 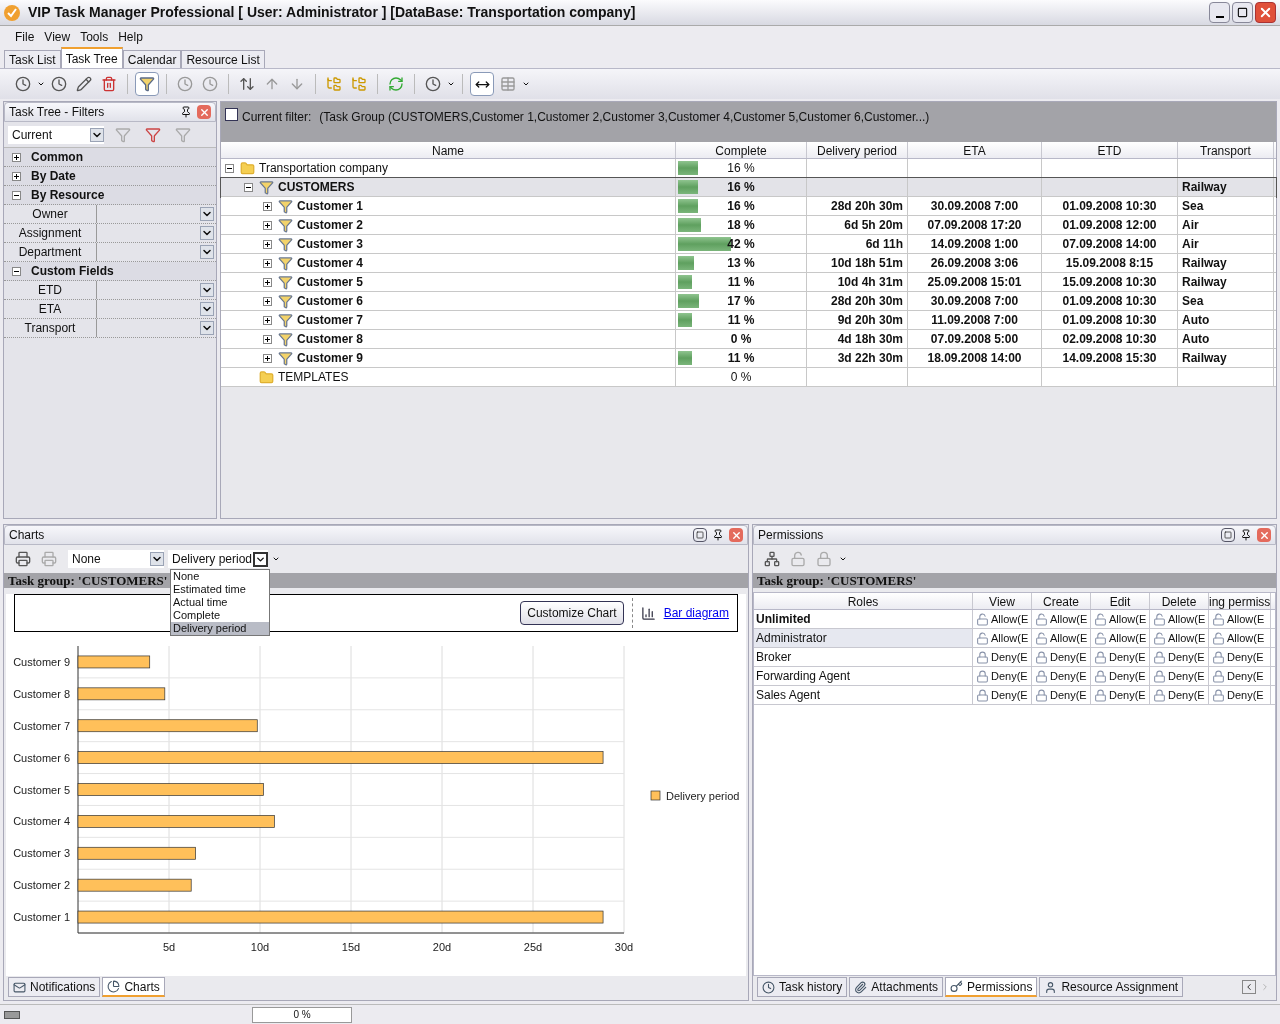 I want to click on column-header: Name, so click(x=448, y=150).